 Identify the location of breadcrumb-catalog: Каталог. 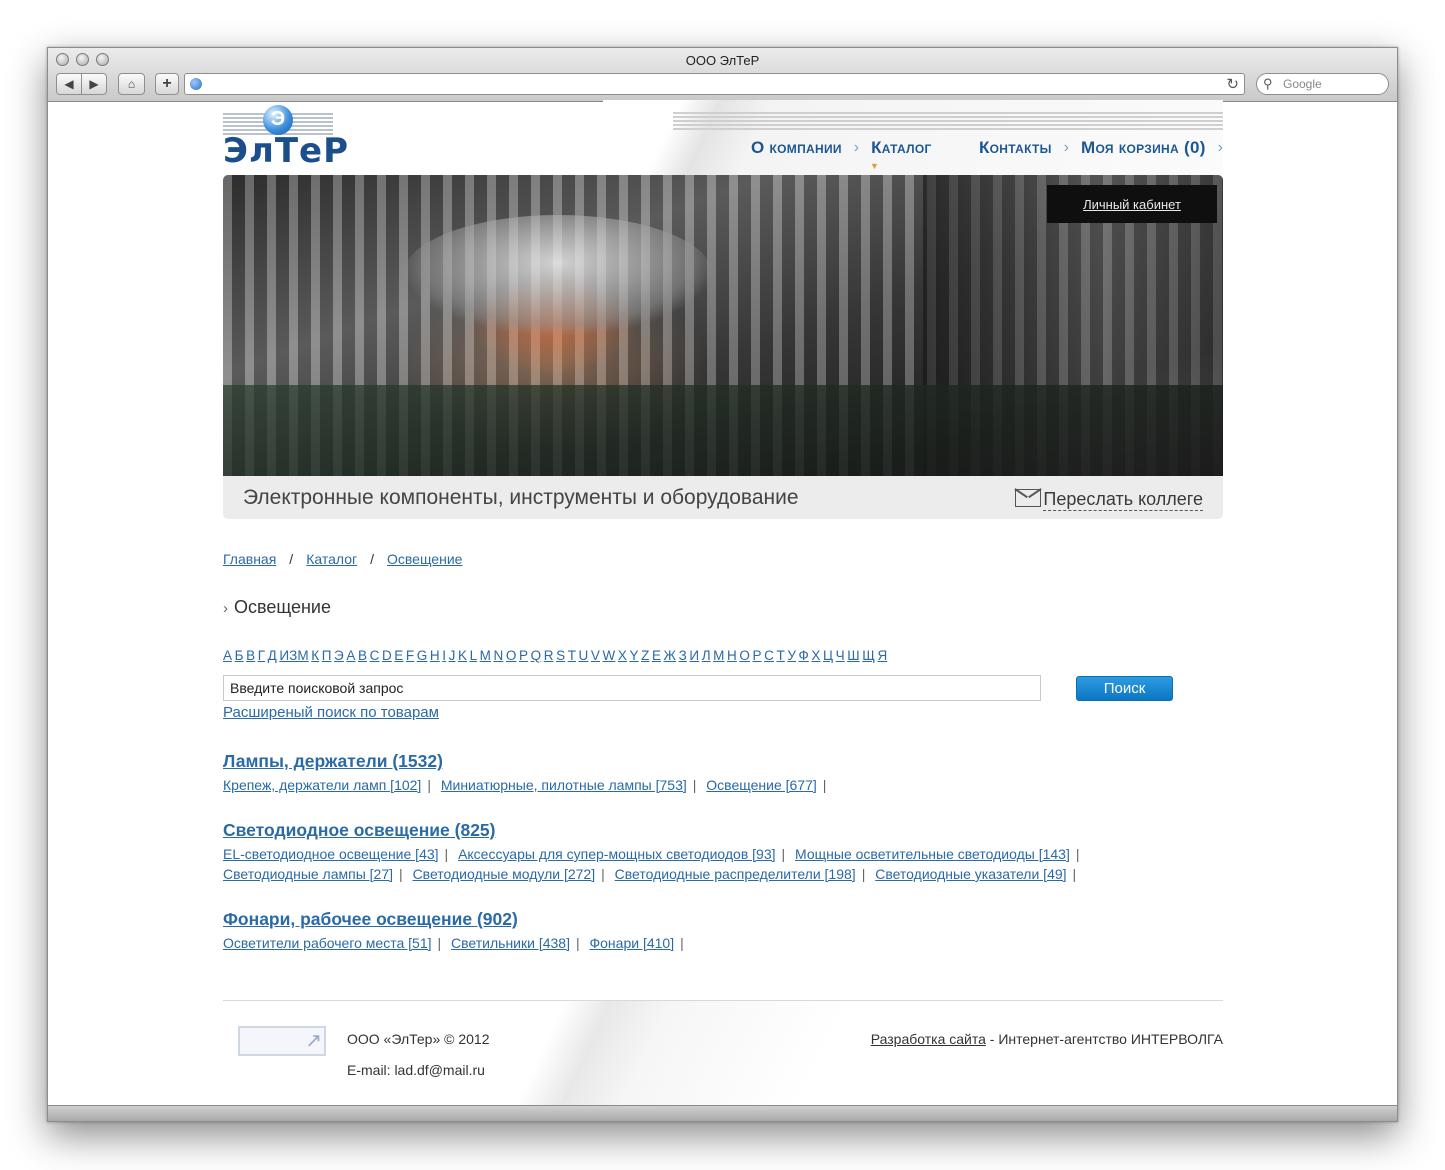
(331, 559).